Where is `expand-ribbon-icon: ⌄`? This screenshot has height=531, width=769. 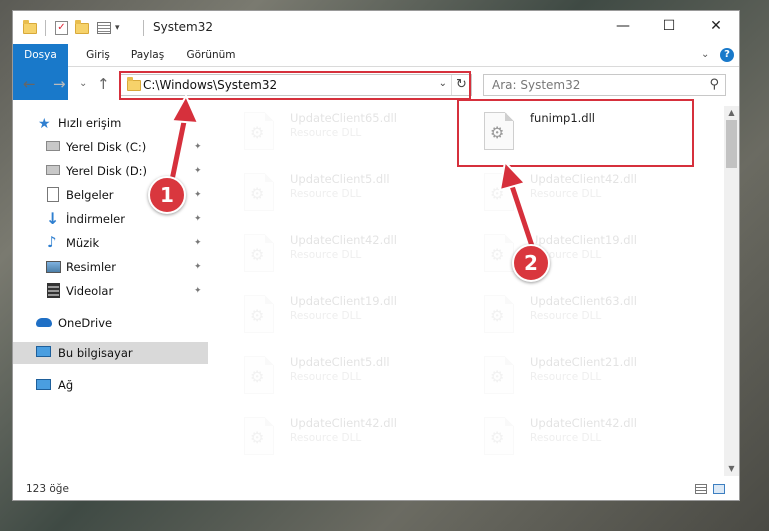
expand-ribbon-icon: ⌄ is located at coordinates (705, 54).